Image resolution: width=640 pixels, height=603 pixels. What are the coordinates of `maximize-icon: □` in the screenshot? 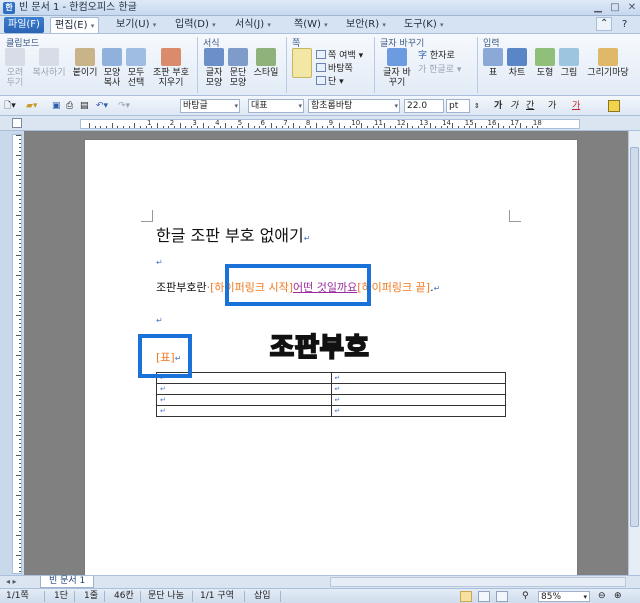 It's located at (615, 7).